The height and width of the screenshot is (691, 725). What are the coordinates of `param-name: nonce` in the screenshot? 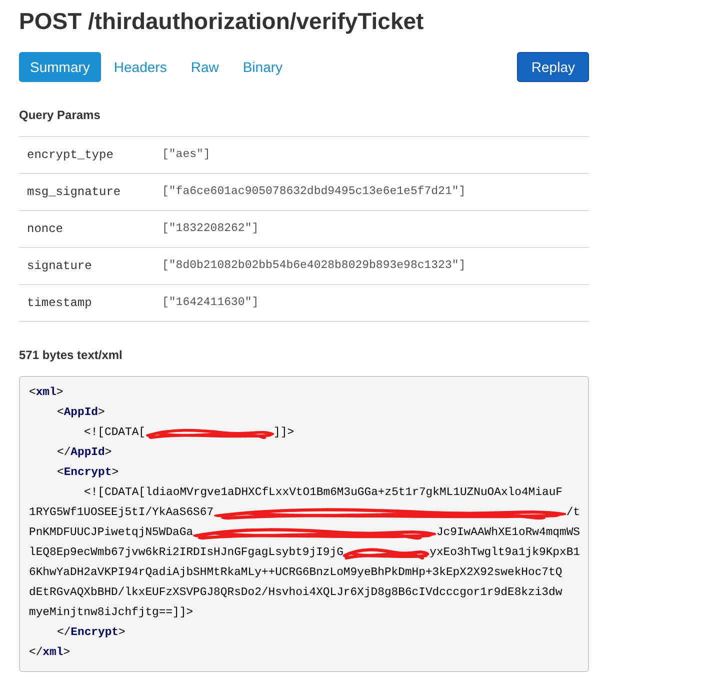 It's located at (45, 229).